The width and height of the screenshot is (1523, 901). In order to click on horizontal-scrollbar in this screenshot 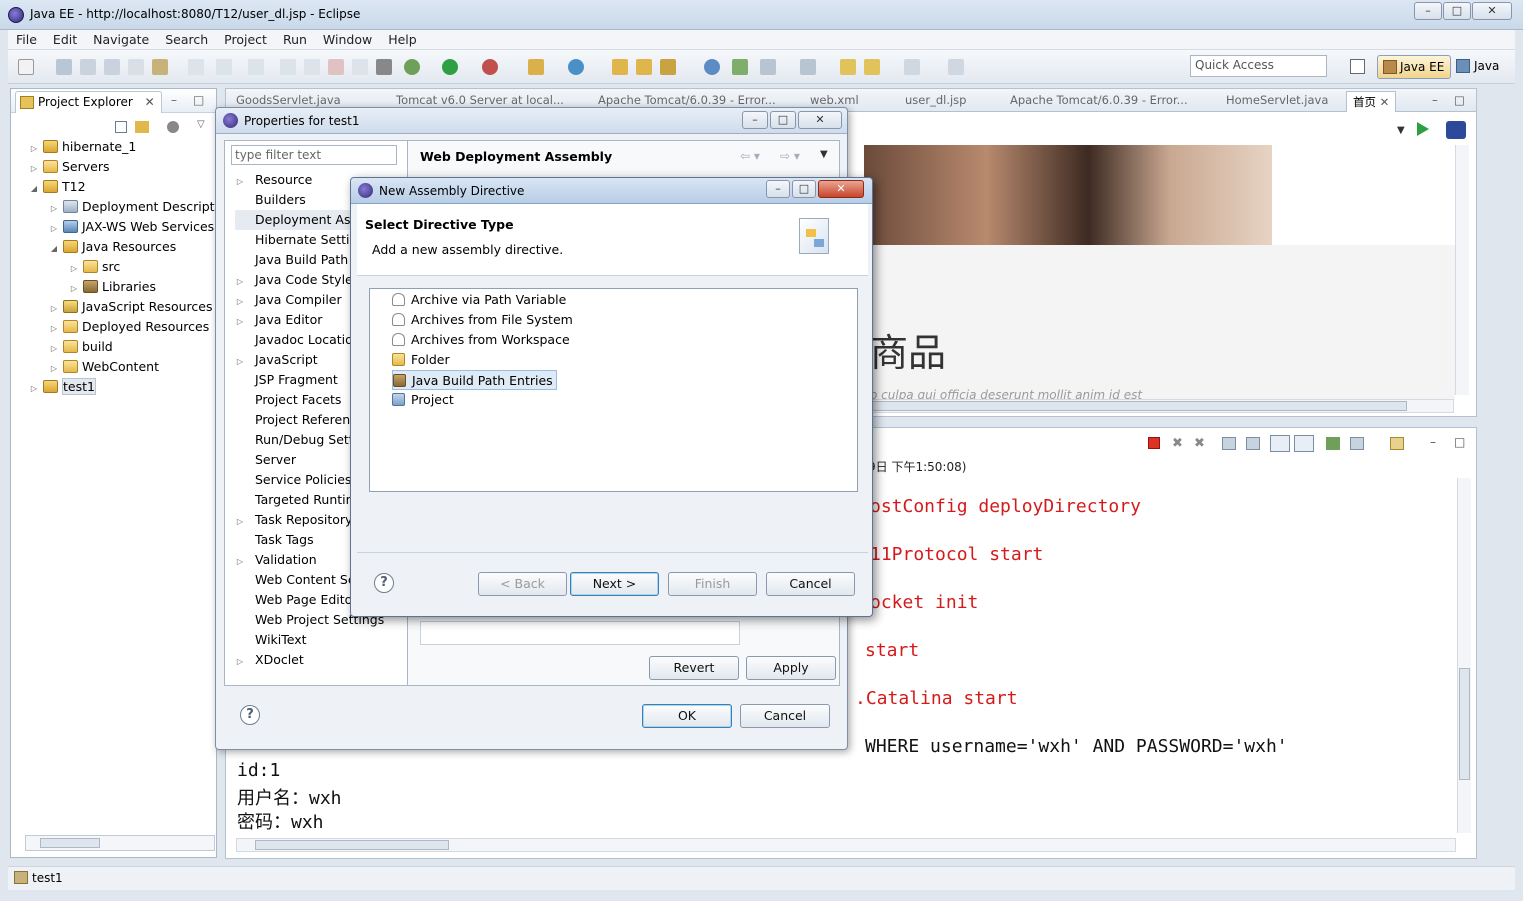, I will do `click(120, 843)`.